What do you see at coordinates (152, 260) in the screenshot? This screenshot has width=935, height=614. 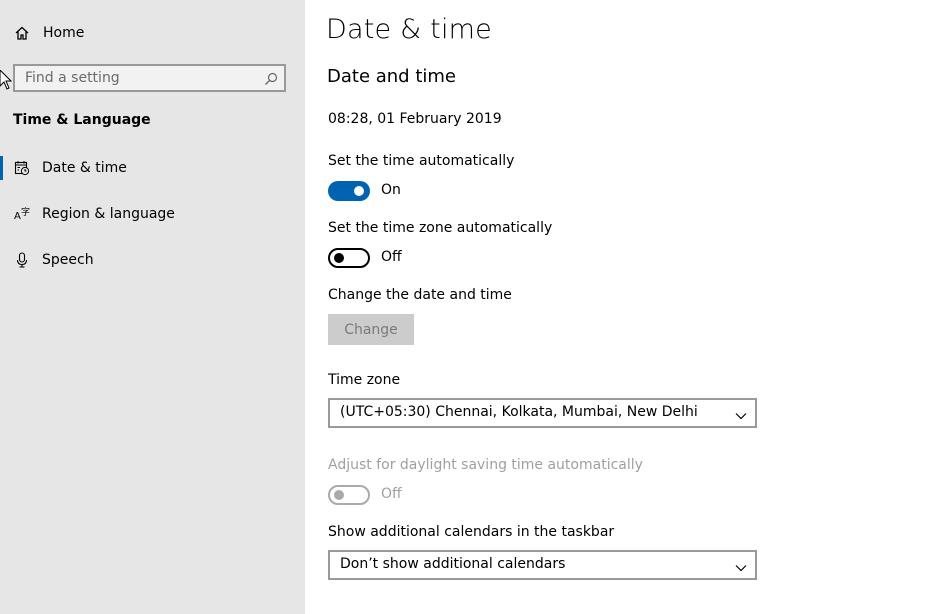 I see `sidebar-item-speech: Speech` at bounding box center [152, 260].